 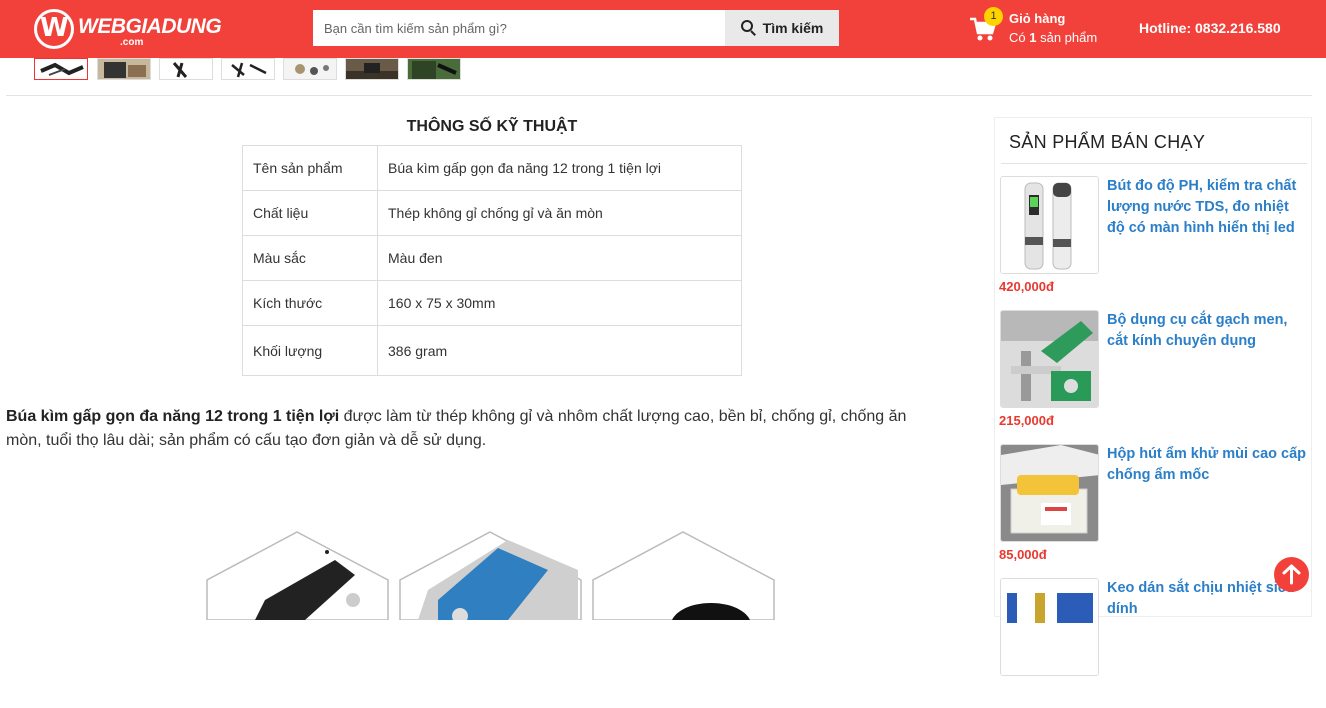 I want to click on cart-widget: 1 Giỏ hàng Có 1 sản phẩm, so click(x=1043, y=28).